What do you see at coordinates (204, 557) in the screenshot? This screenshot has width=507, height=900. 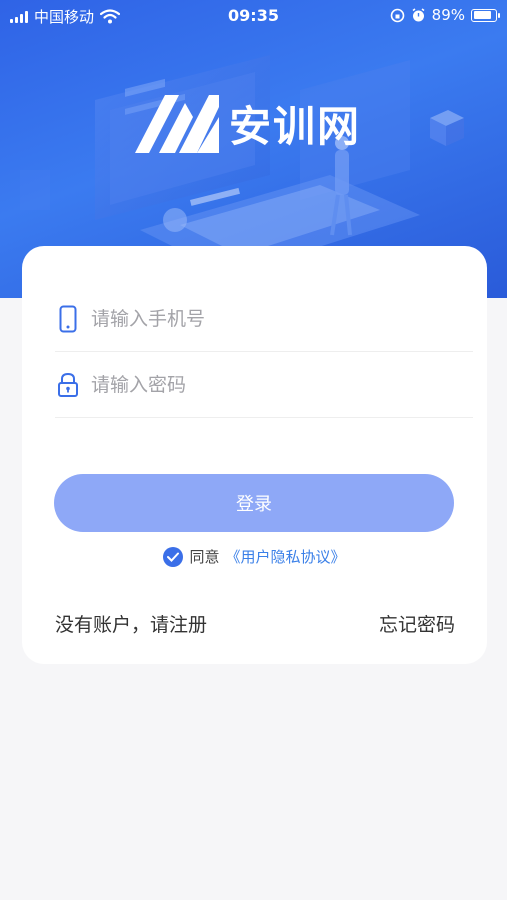 I see `agree-label: 同意` at bounding box center [204, 557].